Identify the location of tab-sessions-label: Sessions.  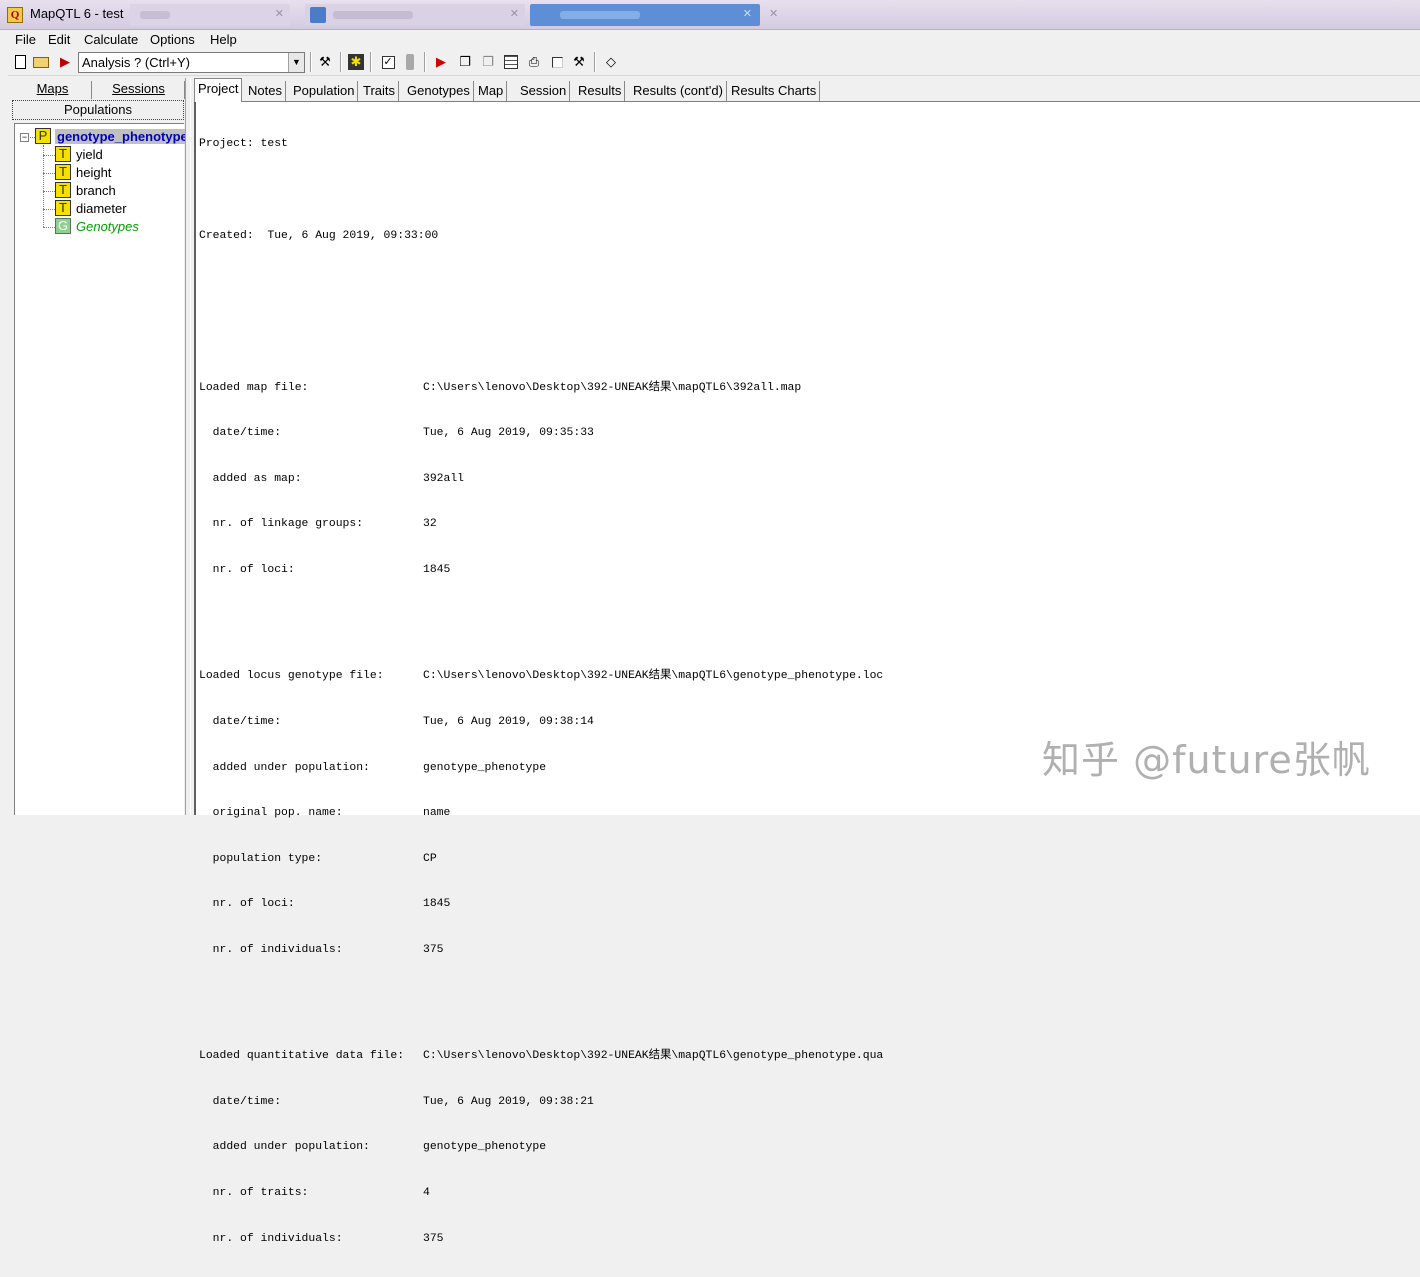
(138, 88).